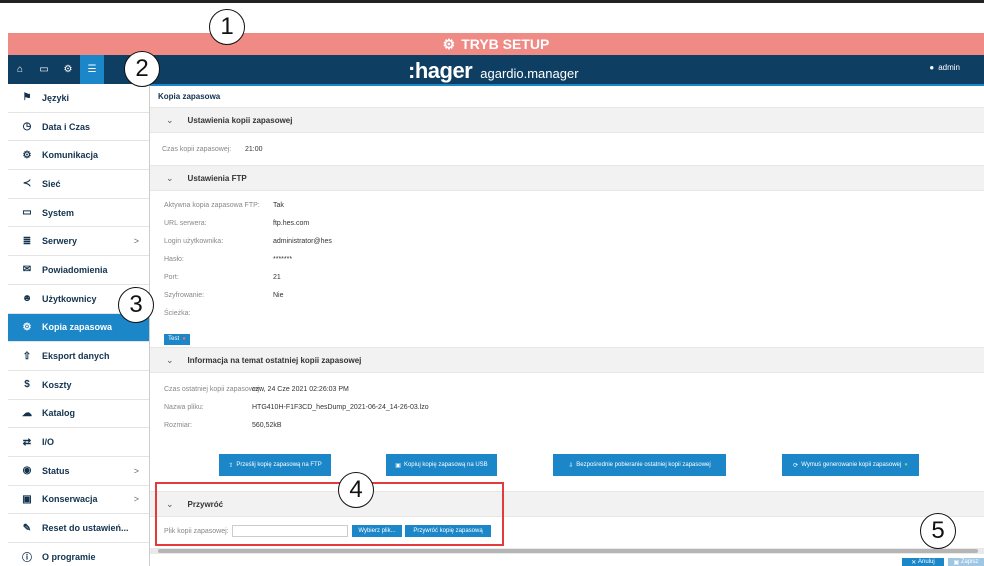  What do you see at coordinates (398, 465) in the screenshot?
I see `save-icon: ▣` at bounding box center [398, 465].